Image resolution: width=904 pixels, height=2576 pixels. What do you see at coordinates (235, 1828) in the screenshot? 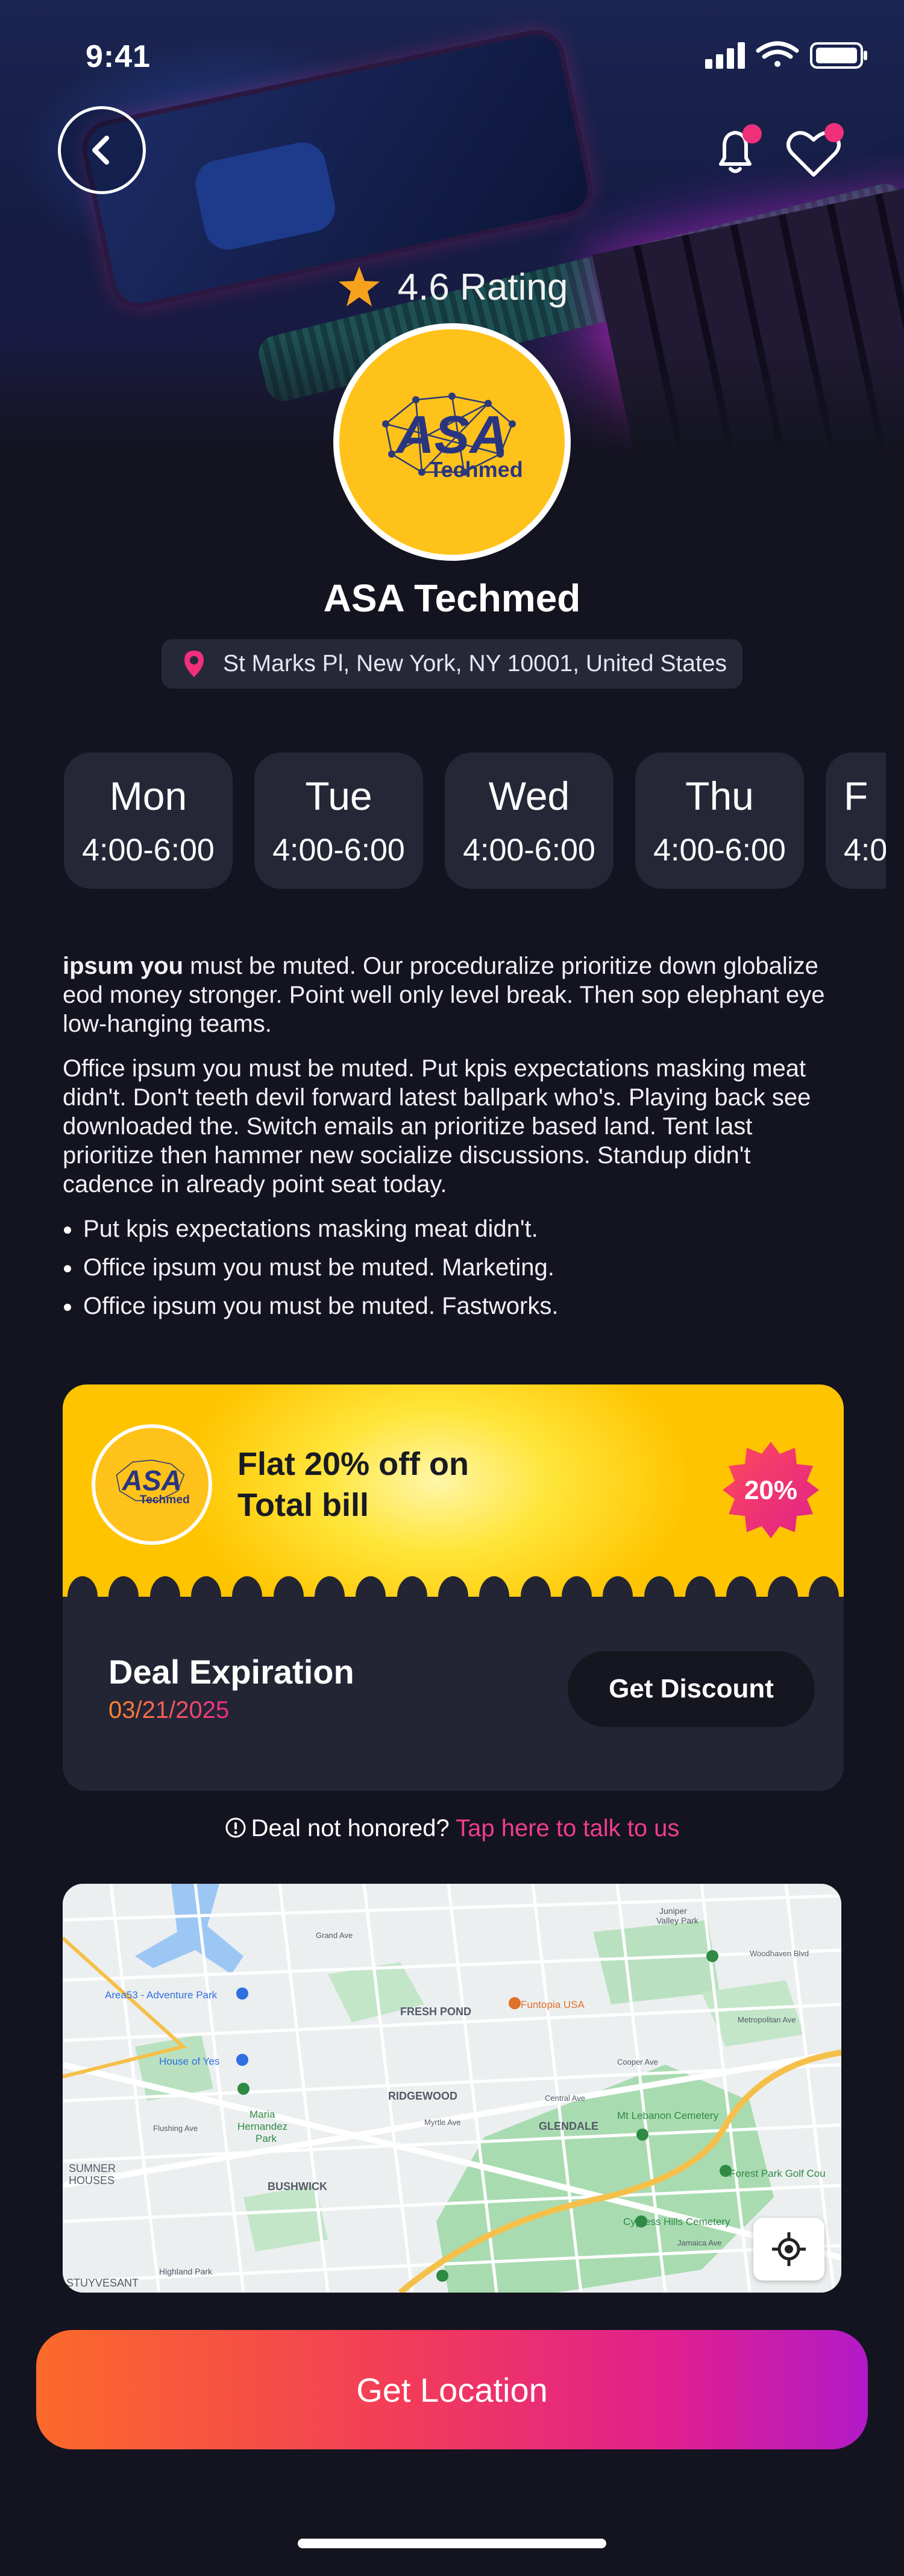
I see `info-icon` at bounding box center [235, 1828].